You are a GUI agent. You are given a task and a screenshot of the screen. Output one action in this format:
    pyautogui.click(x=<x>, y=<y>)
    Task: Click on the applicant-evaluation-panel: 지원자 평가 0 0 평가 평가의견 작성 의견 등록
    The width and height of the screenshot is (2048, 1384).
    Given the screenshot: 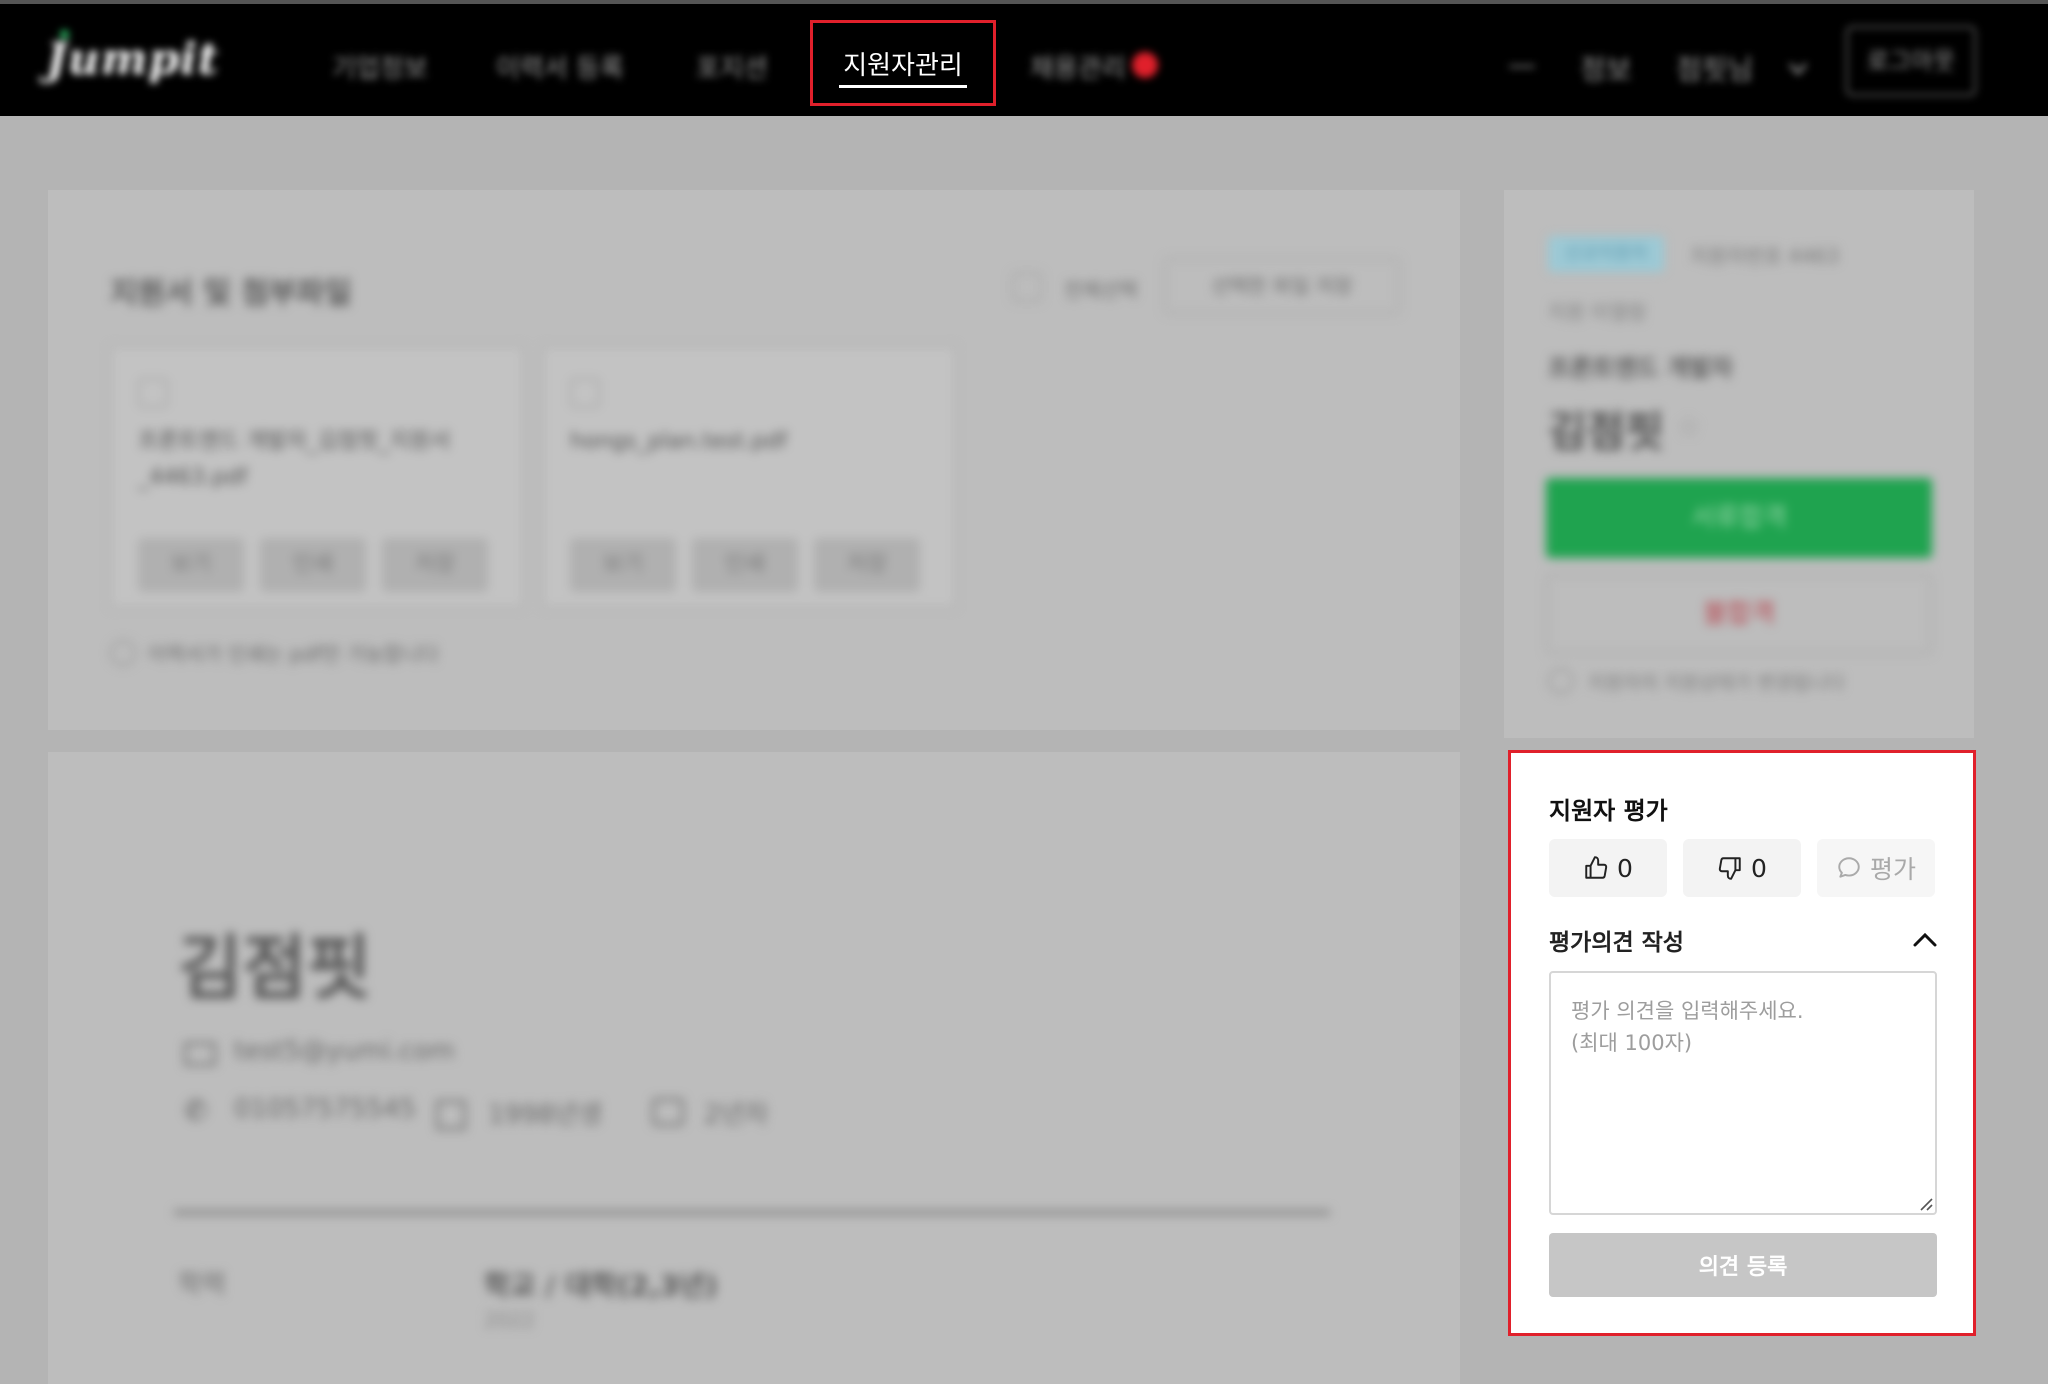 What is the action you would take?
    pyautogui.click(x=1742, y=1043)
    